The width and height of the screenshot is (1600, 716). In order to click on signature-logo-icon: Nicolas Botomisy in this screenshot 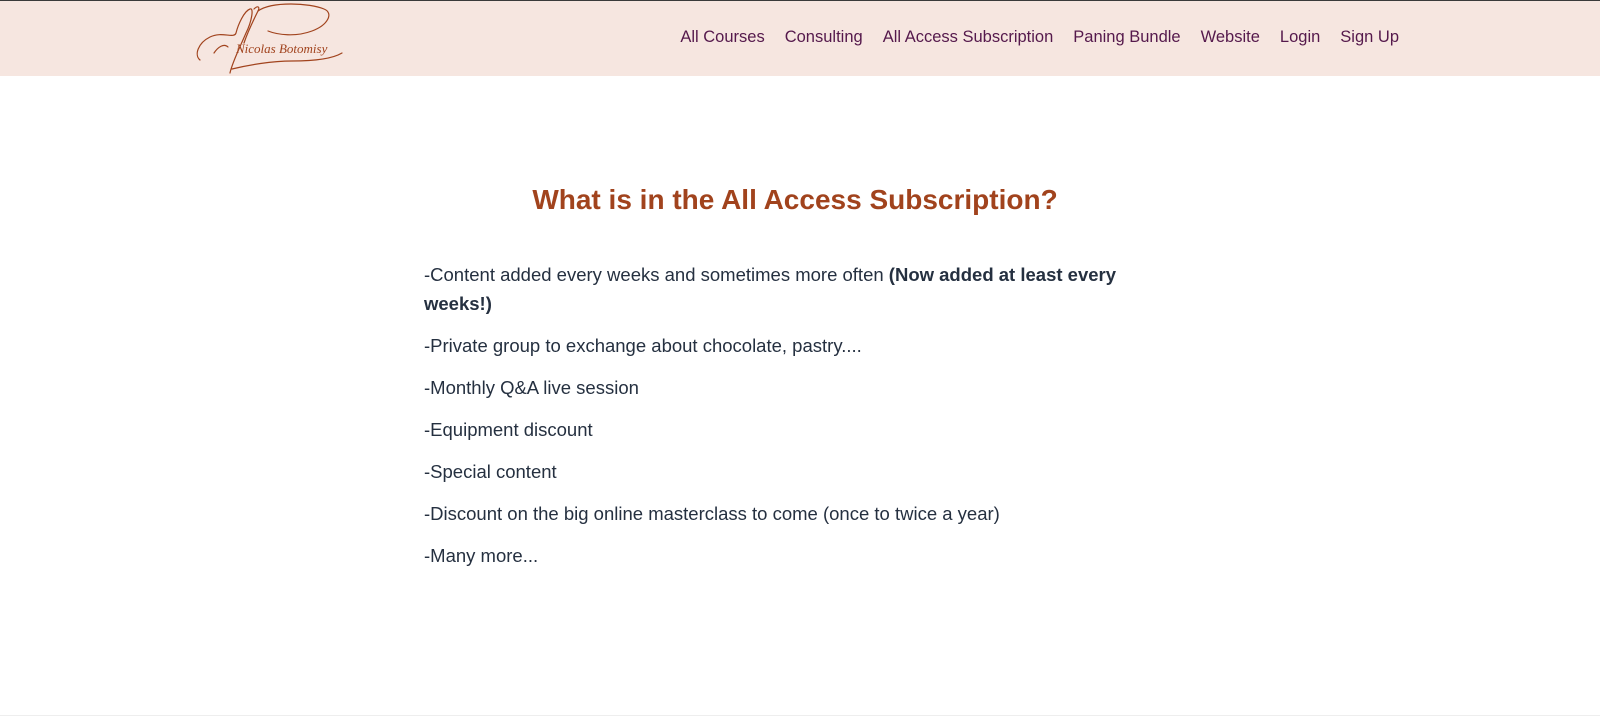, I will do `click(269, 38)`.